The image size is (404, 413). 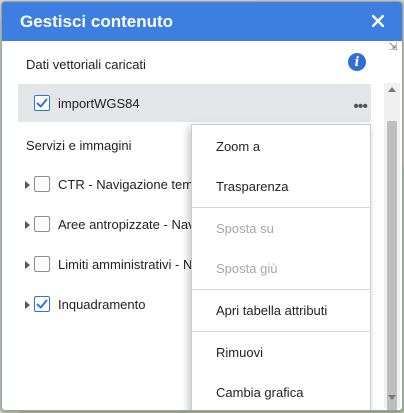 What do you see at coordinates (357, 62) in the screenshot?
I see `info-icon: i` at bounding box center [357, 62].